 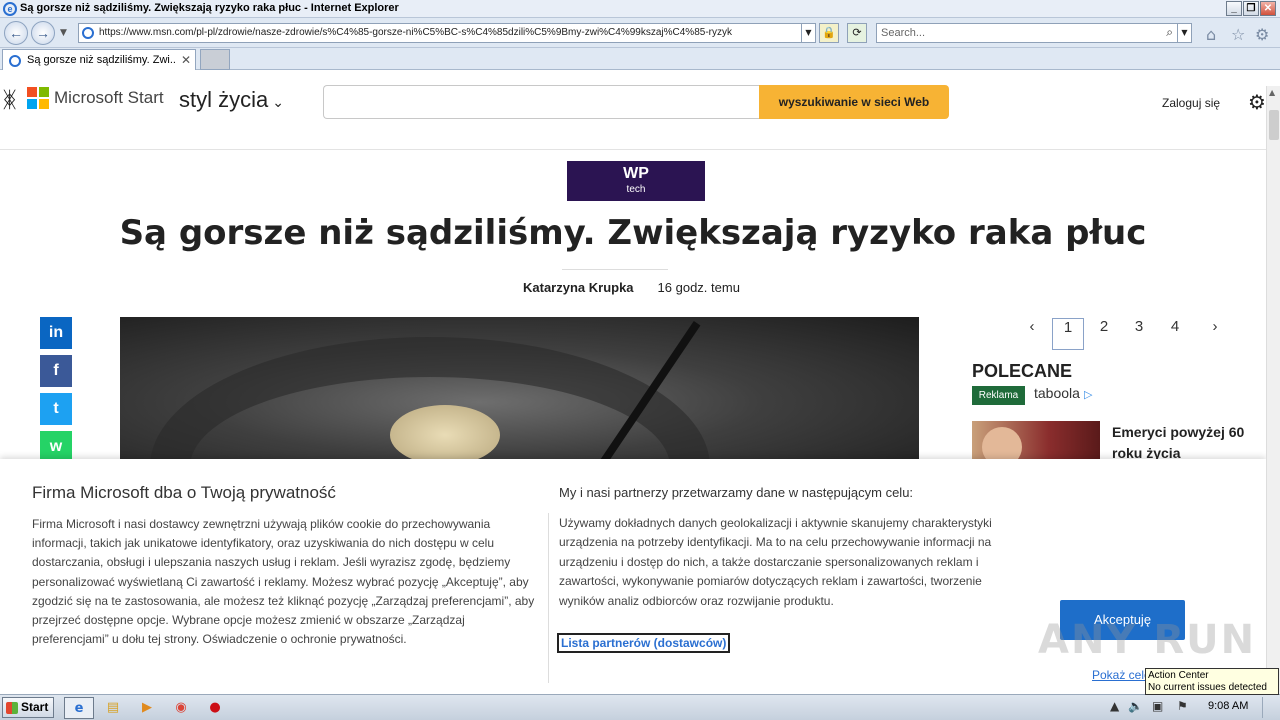 What do you see at coordinates (12, 708) in the screenshot?
I see `windows-flag-icon` at bounding box center [12, 708].